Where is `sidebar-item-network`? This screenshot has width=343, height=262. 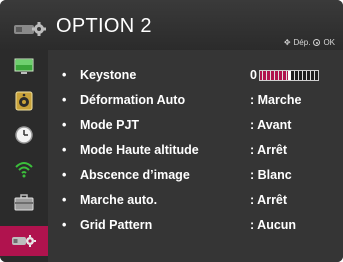 sidebar-item-network is located at coordinates (24, 169).